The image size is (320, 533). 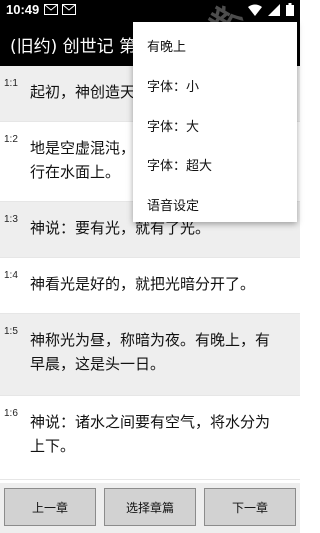 What do you see at coordinates (143, 284) in the screenshot?
I see `verse-text: 神看光是好的，就把光暗分开了。` at bounding box center [143, 284].